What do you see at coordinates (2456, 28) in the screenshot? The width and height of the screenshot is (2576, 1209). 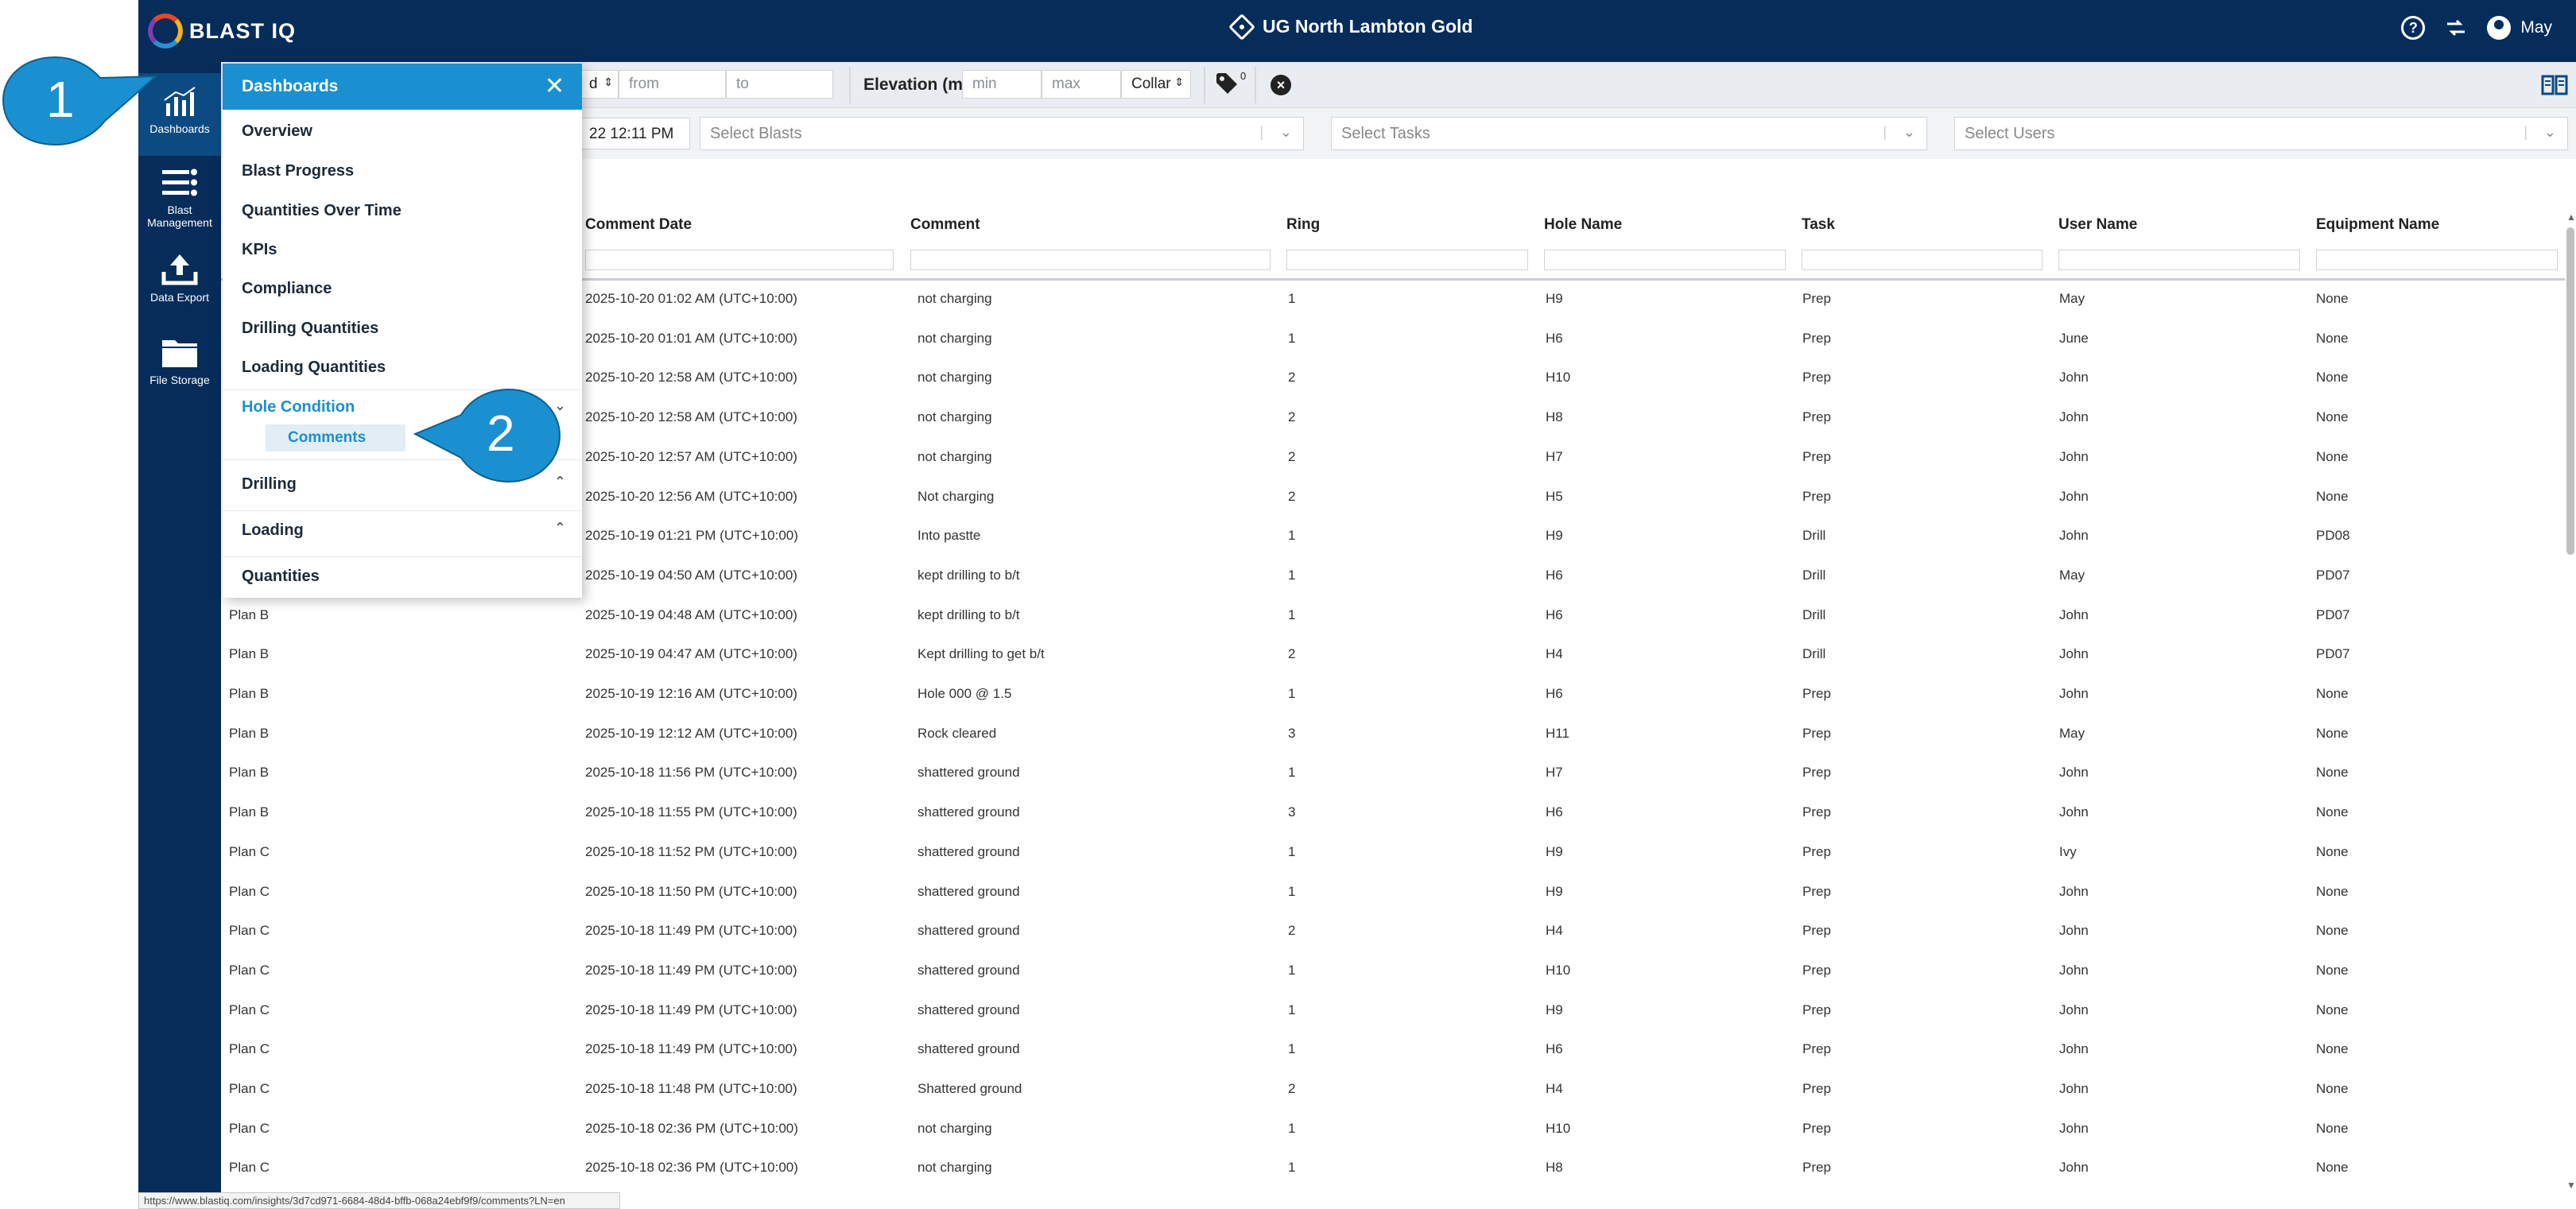 I see `swap-icon` at bounding box center [2456, 28].